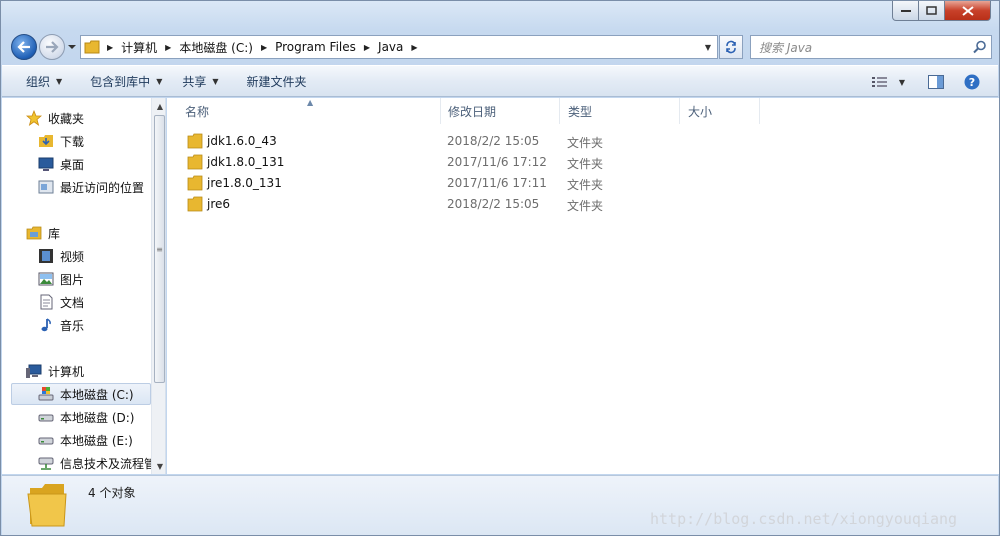 The image size is (1000, 536). I want to click on nav-videos: 视频, so click(61, 256).